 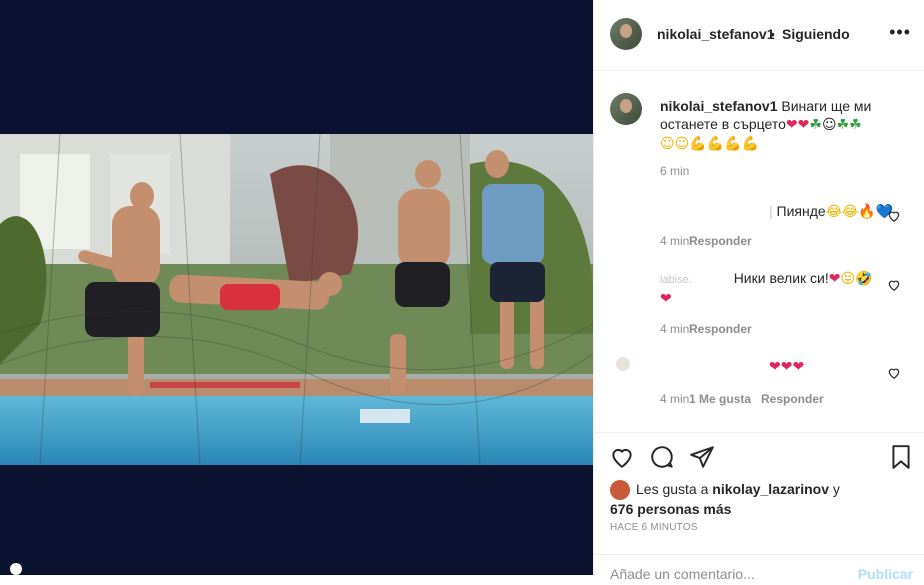 What do you see at coordinates (620, 490) in the screenshot?
I see `liker-avatar` at bounding box center [620, 490].